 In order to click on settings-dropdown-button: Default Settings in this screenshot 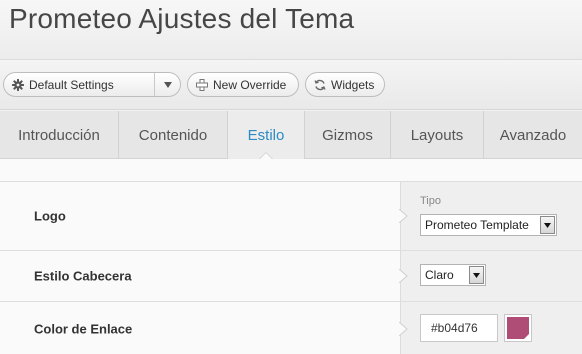, I will do `click(92, 84)`.